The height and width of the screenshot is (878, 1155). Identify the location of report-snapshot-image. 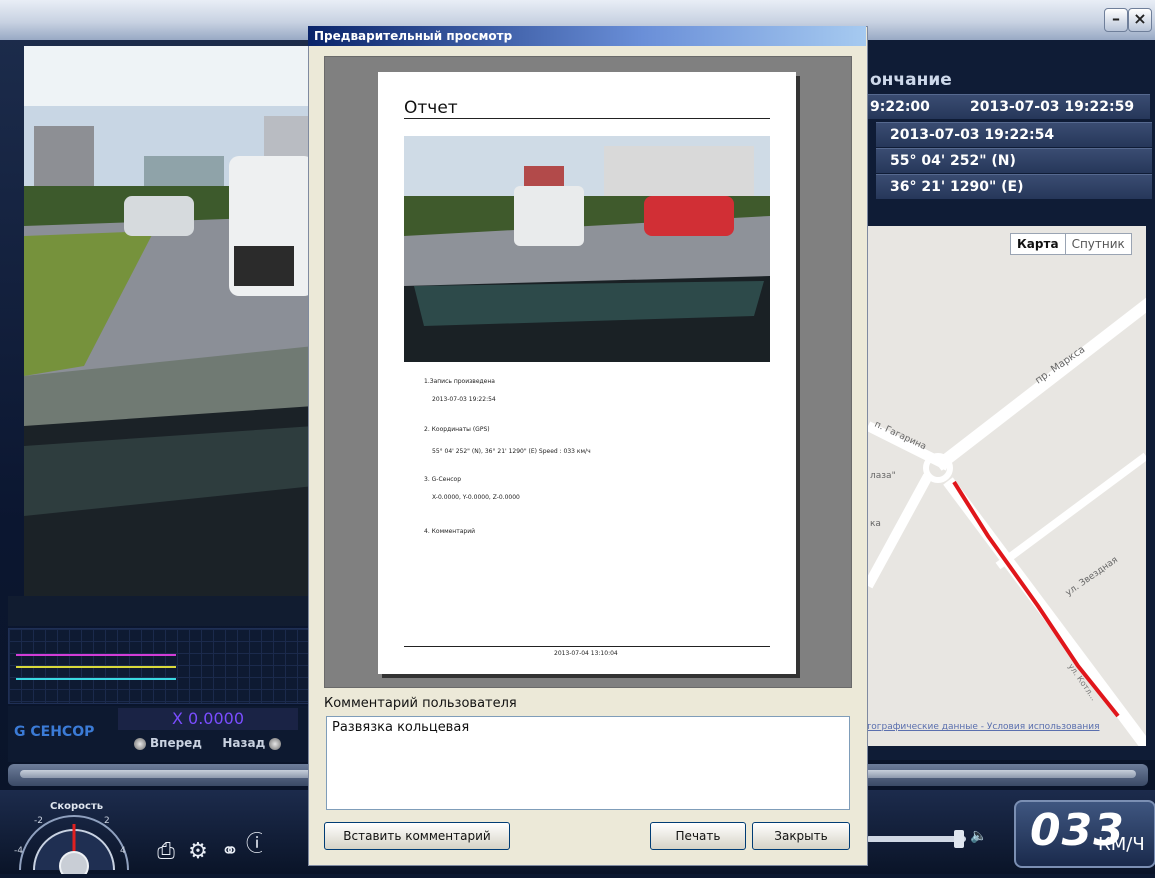
(587, 249).